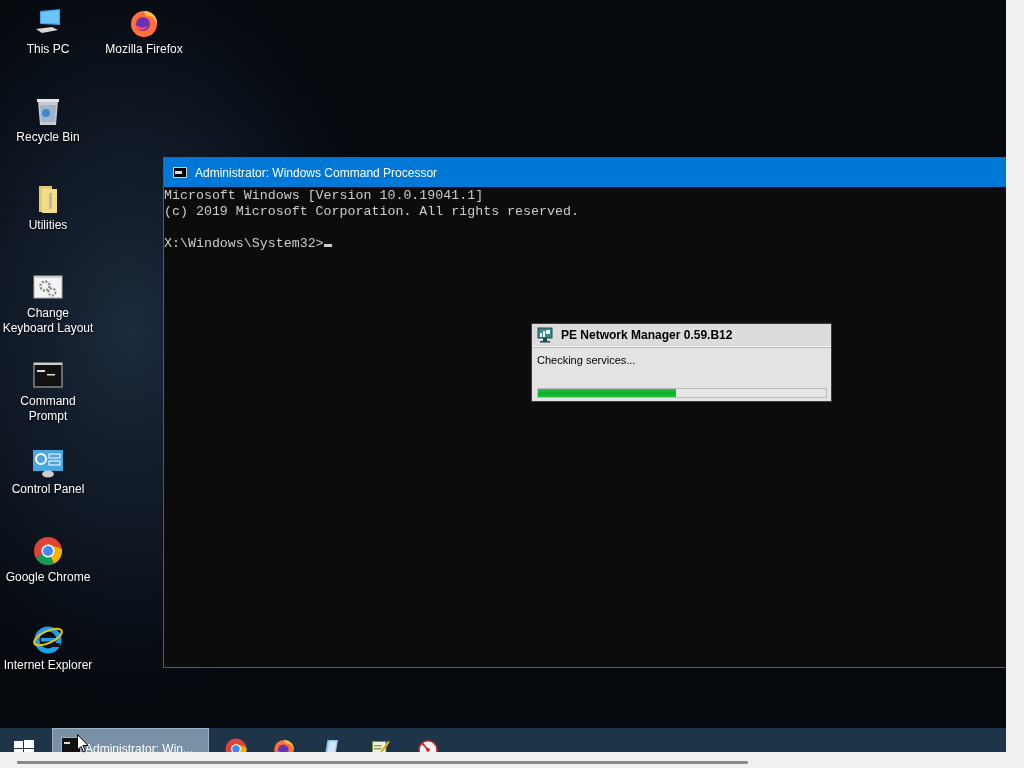 The width and height of the screenshot is (1024, 768). I want to click on text-cursor, so click(327, 245).